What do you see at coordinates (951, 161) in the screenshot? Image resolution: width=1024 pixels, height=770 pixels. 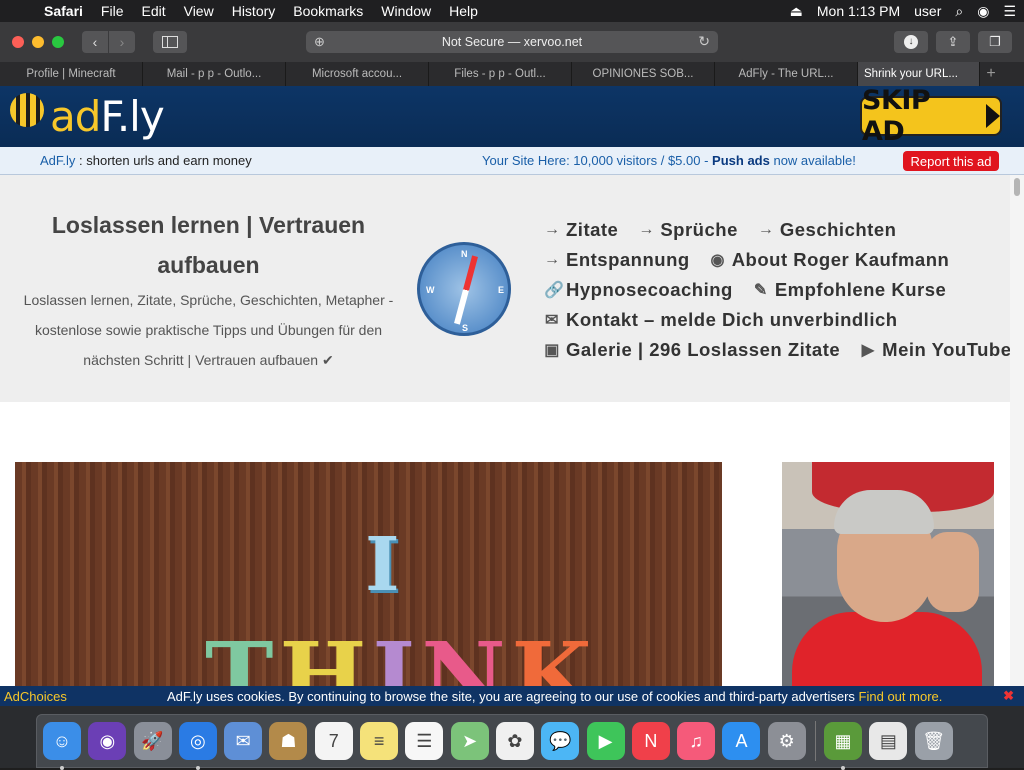 I see `report-ad-button: Report this ad` at bounding box center [951, 161].